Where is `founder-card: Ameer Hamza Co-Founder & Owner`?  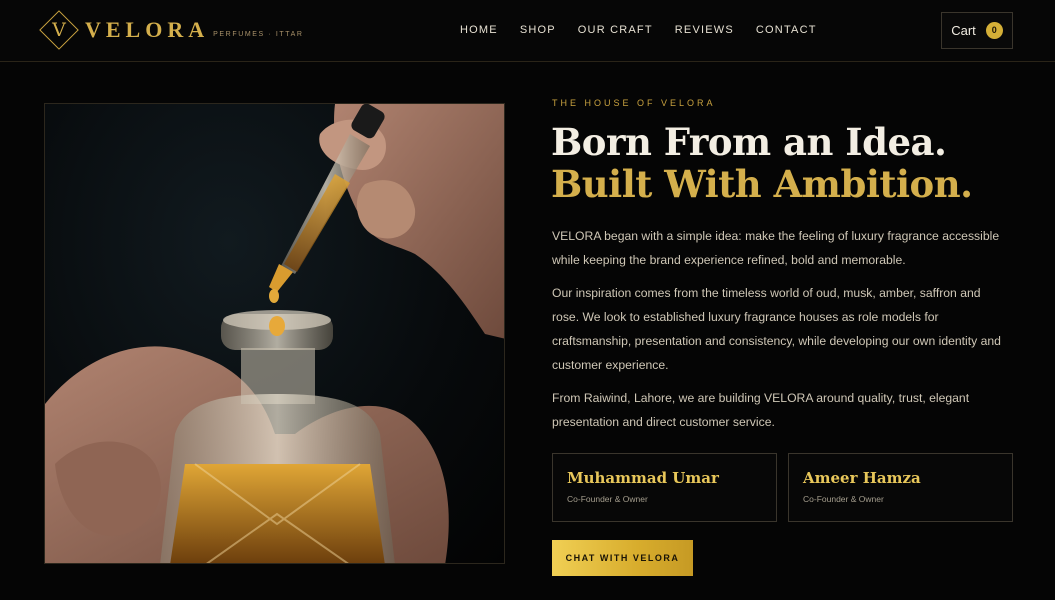
founder-card: Ameer Hamza Co-Founder & Owner is located at coordinates (900, 487).